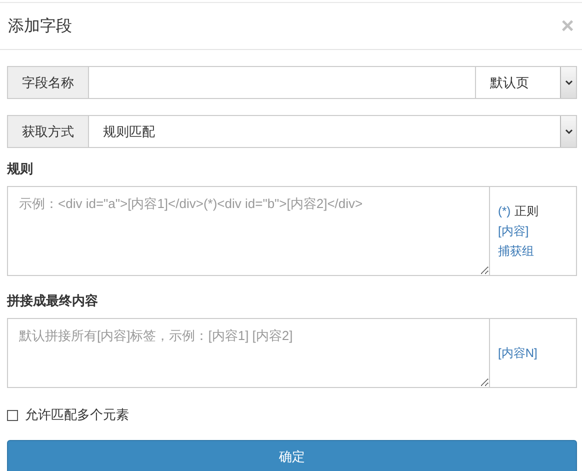 The image size is (582, 471). Describe the element at coordinates (40, 26) in the screenshot. I see `dialog-title: 添加字段` at that location.